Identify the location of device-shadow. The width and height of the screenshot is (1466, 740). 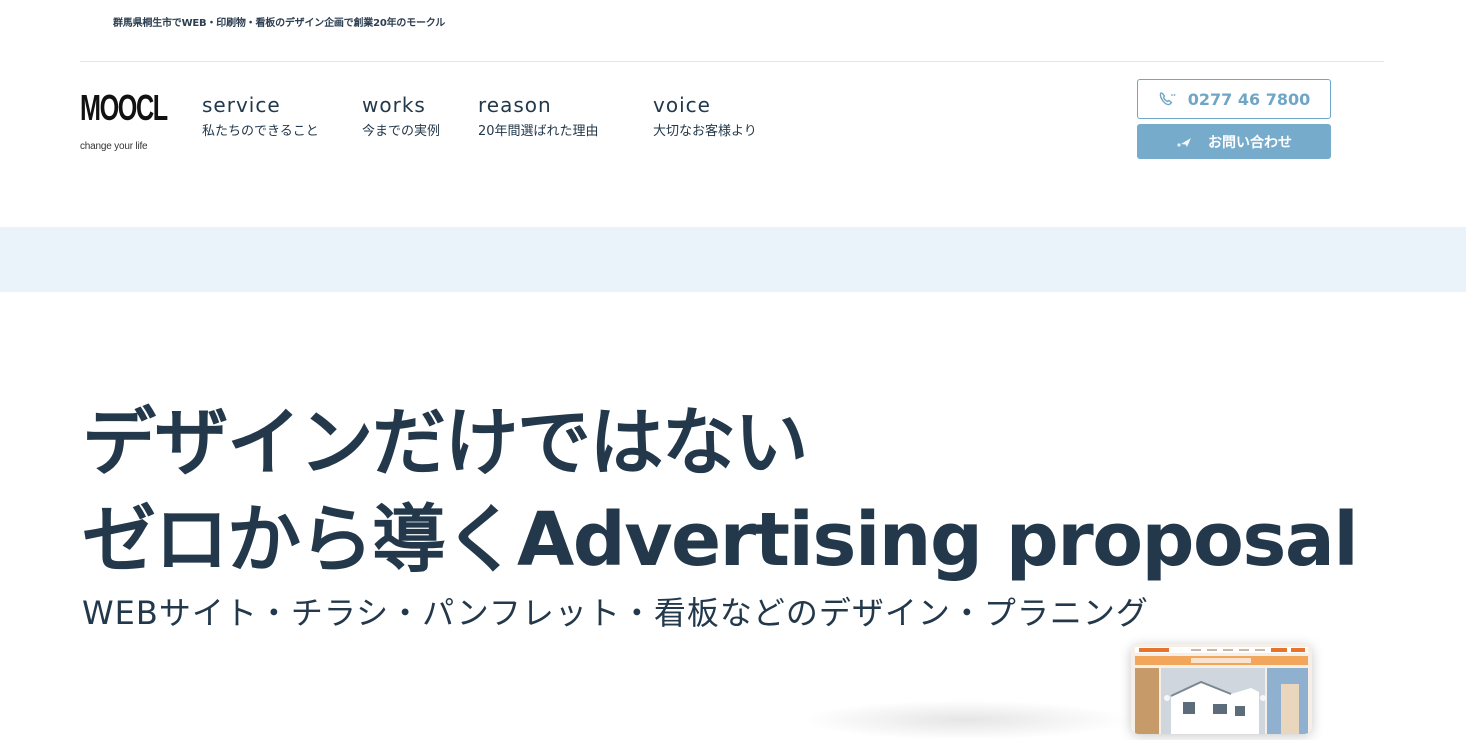
(965, 720).